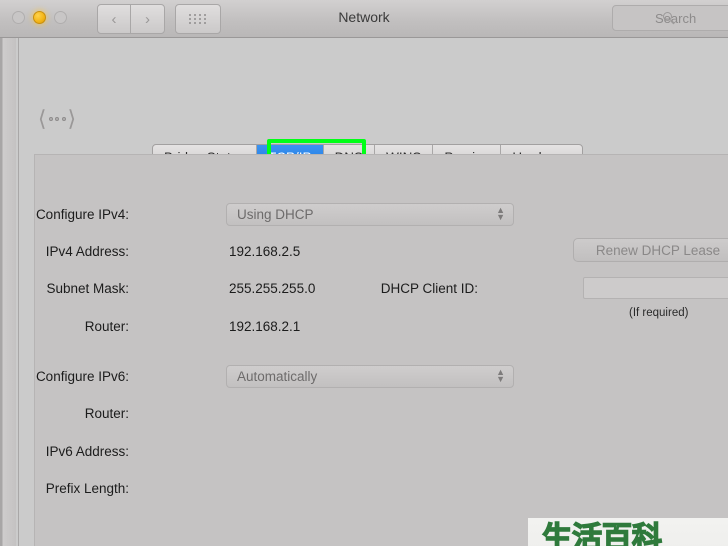 The image size is (728, 546). Describe the element at coordinates (659, 313) in the screenshot. I see `dhcp-client-id-hint: (If required)` at that location.